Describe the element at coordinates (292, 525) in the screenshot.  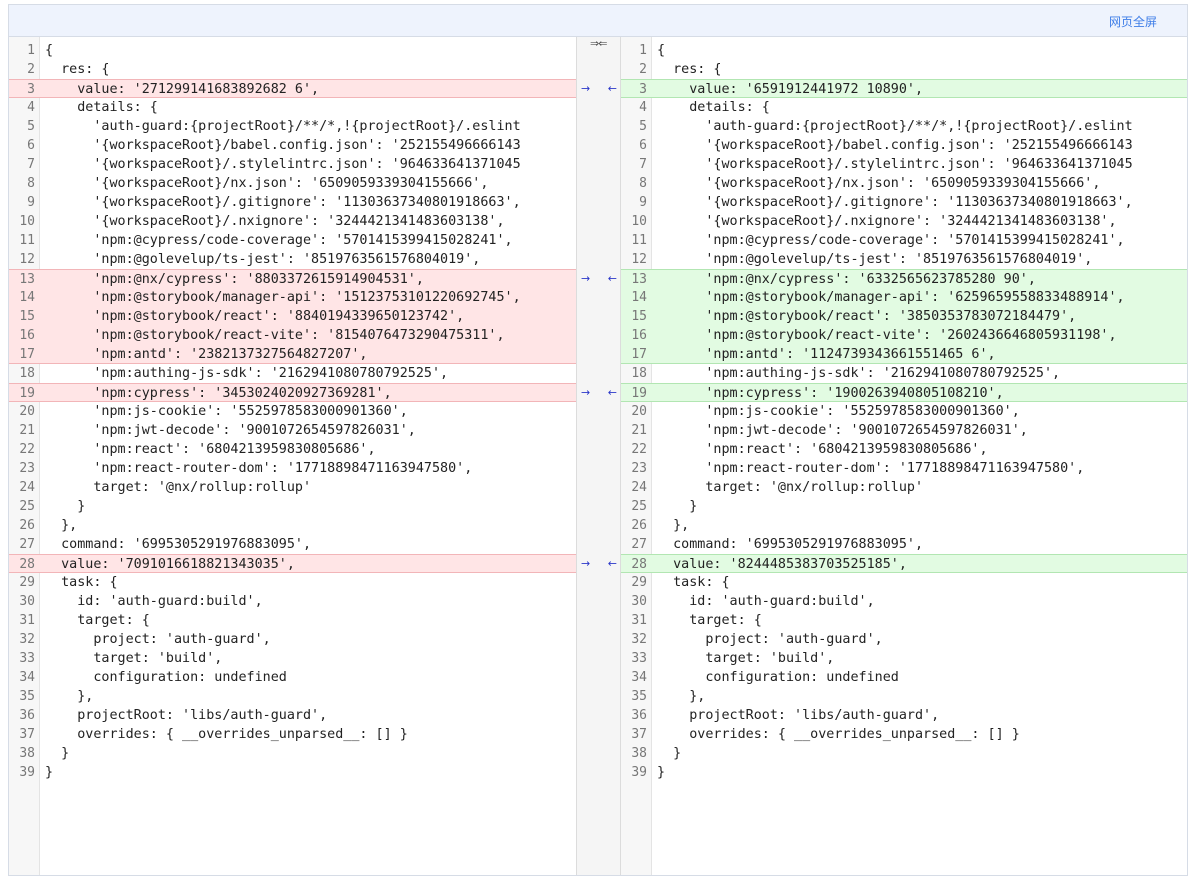
I see `left-code-line: 26 },` at that location.